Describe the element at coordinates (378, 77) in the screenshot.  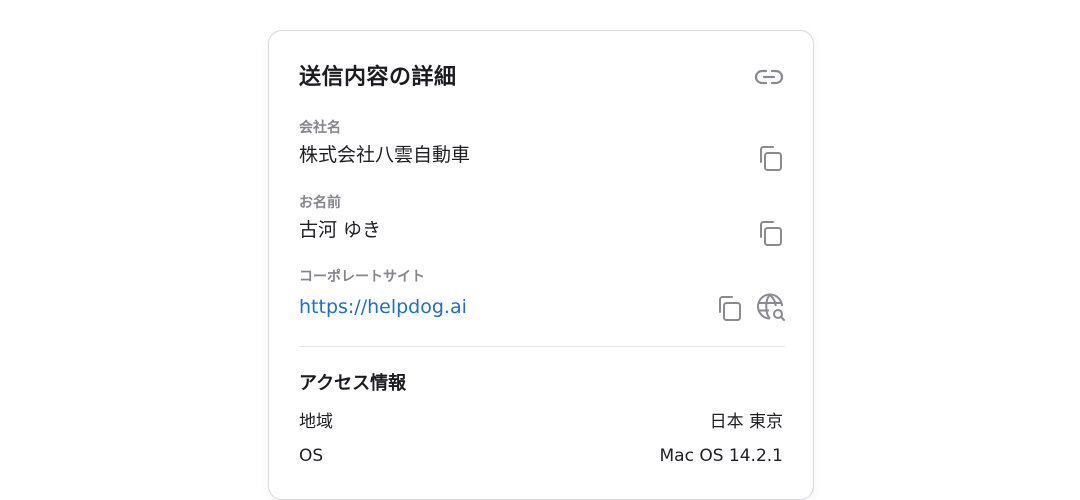
I see `card-title: 送信内容の詳細` at that location.